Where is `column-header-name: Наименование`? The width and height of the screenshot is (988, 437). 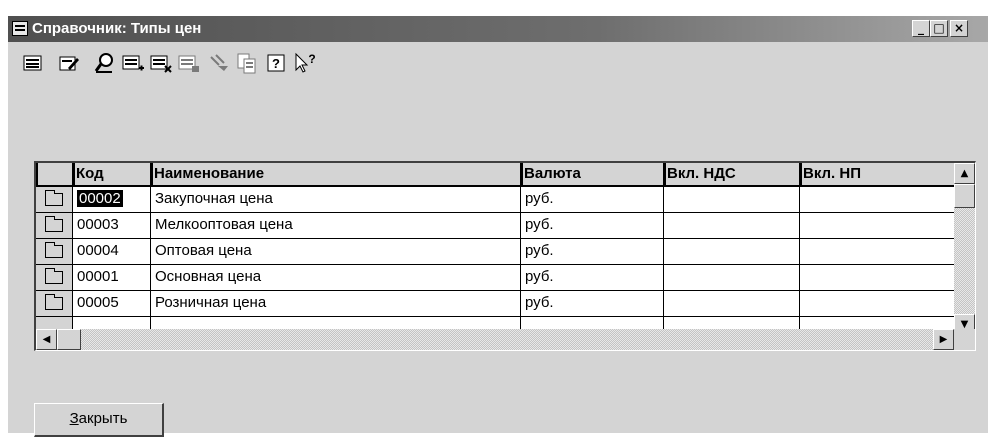
column-header-name: Наименование is located at coordinates (336, 175).